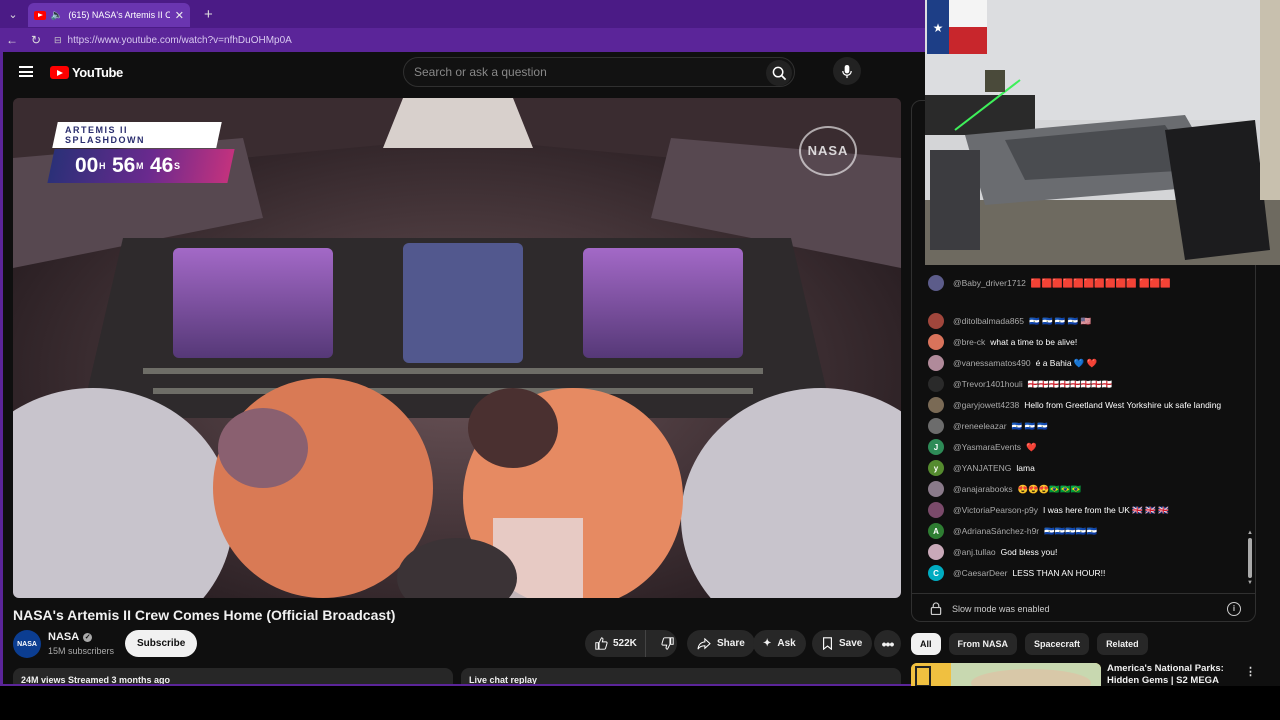  I want to click on chat-author-name: @AdrianaSánchez-h9r, so click(996, 531).